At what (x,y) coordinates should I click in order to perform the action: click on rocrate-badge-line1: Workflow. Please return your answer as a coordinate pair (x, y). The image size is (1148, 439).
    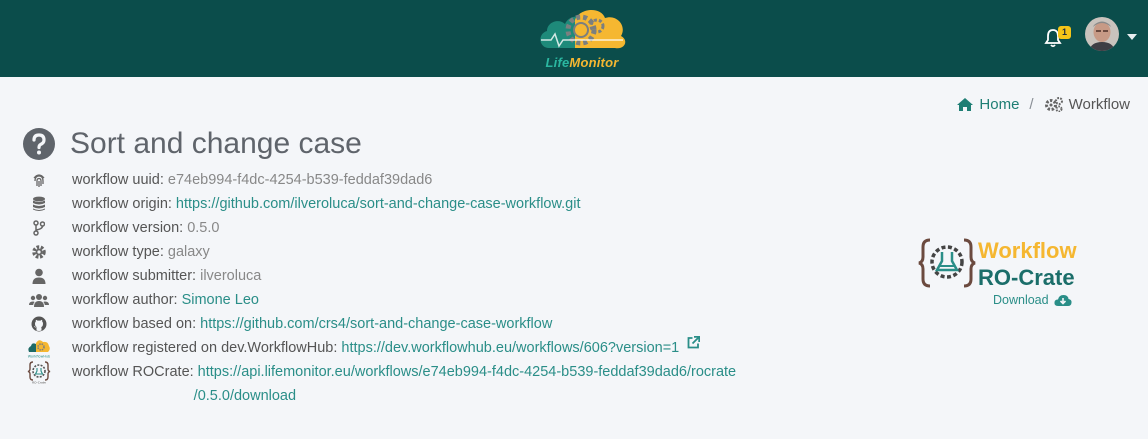
    Looking at the image, I should click on (1027, 250).